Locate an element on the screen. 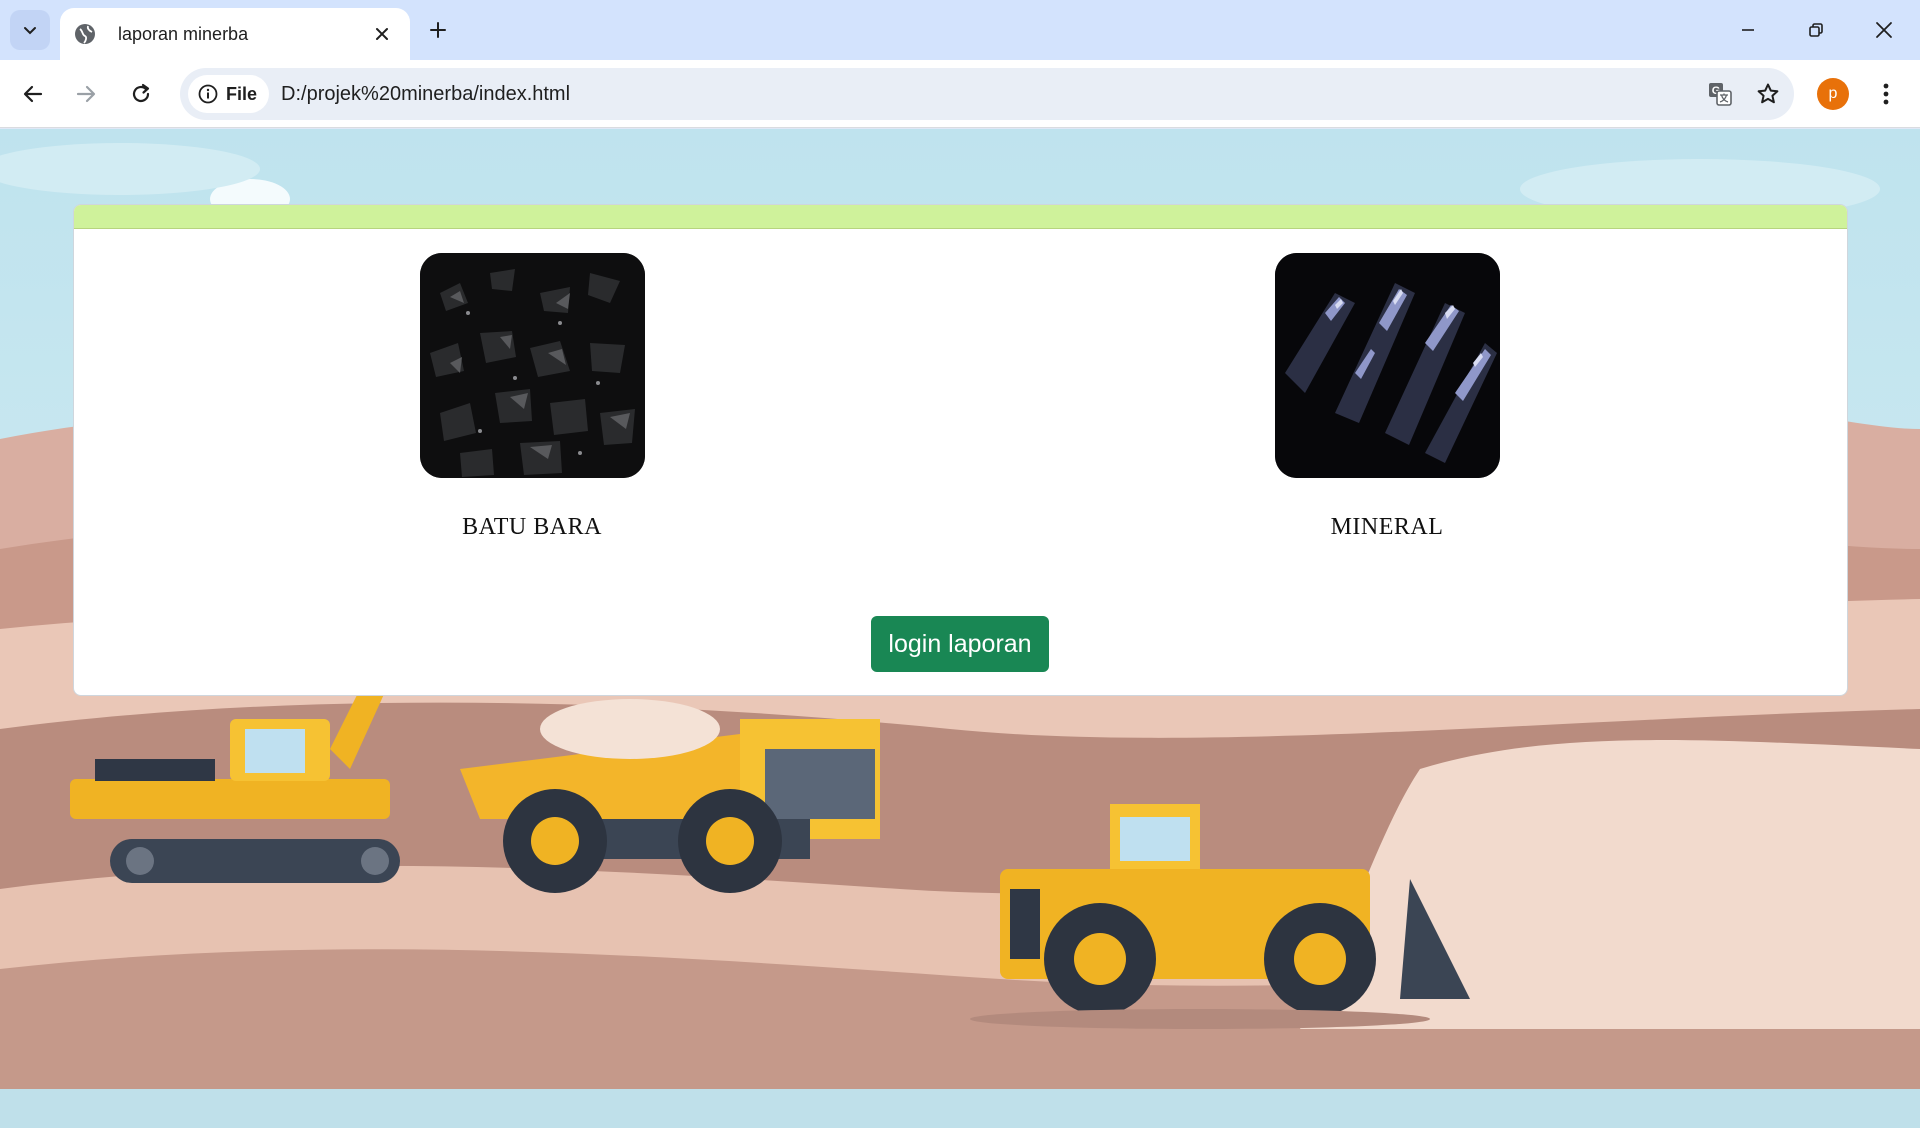  reload-icon is located at coordinates (141, 93).